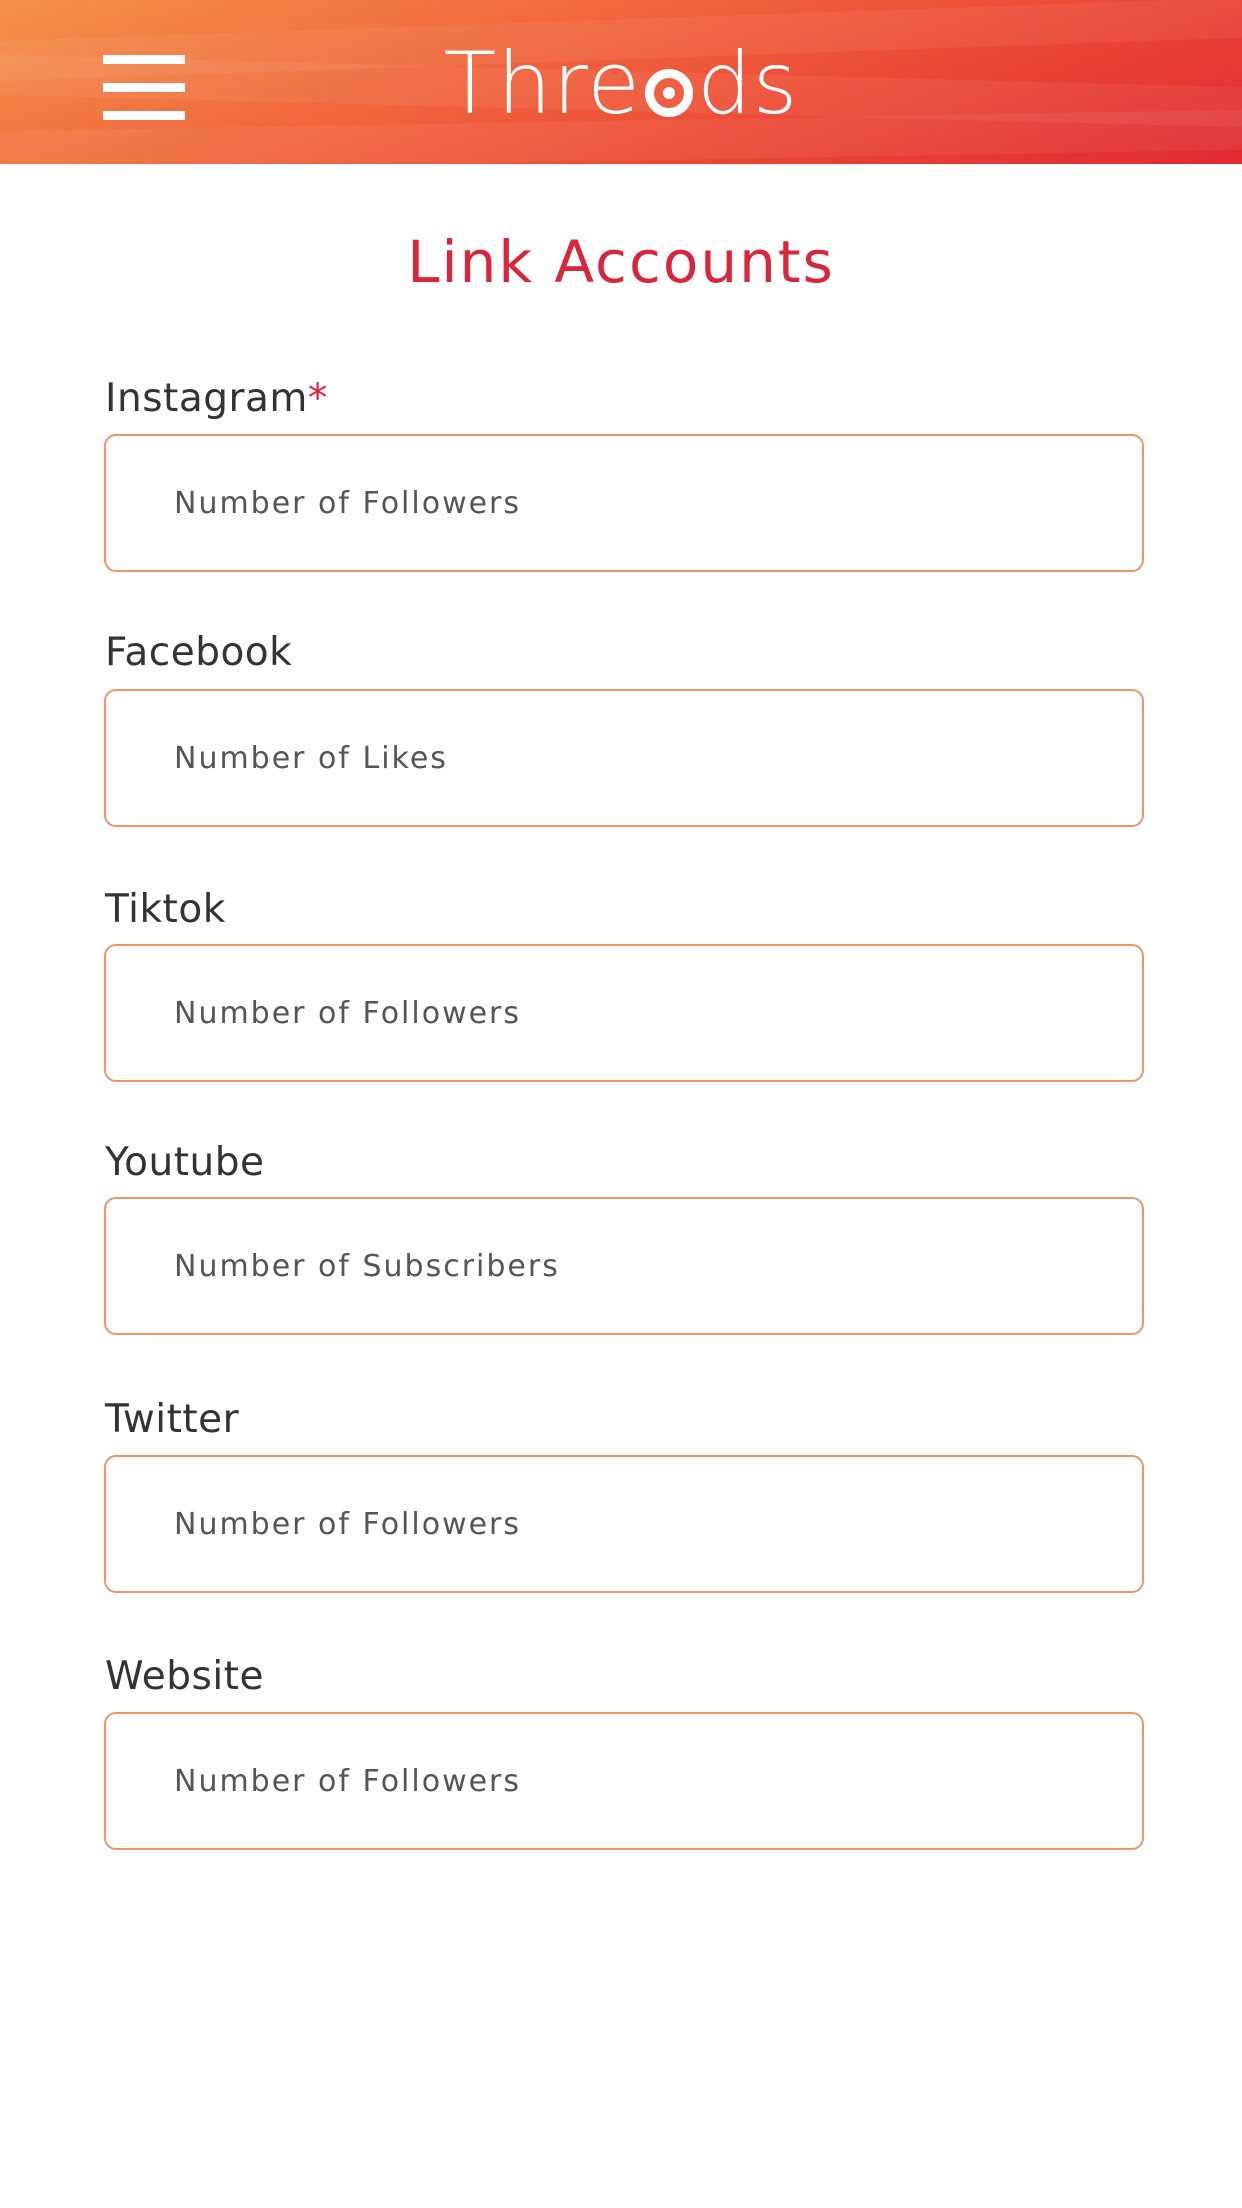 The height and width of the screenshot is (2208, 1242). What do you see at coordinates (542, 84) in the screenshot?
I see `logo-text-prefix: Thre` at bounding box center [542, 84].